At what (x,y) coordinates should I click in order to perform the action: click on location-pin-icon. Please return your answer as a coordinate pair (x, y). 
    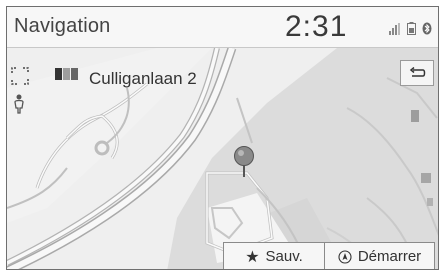
    Looking at the image, I should click on (244, 161).